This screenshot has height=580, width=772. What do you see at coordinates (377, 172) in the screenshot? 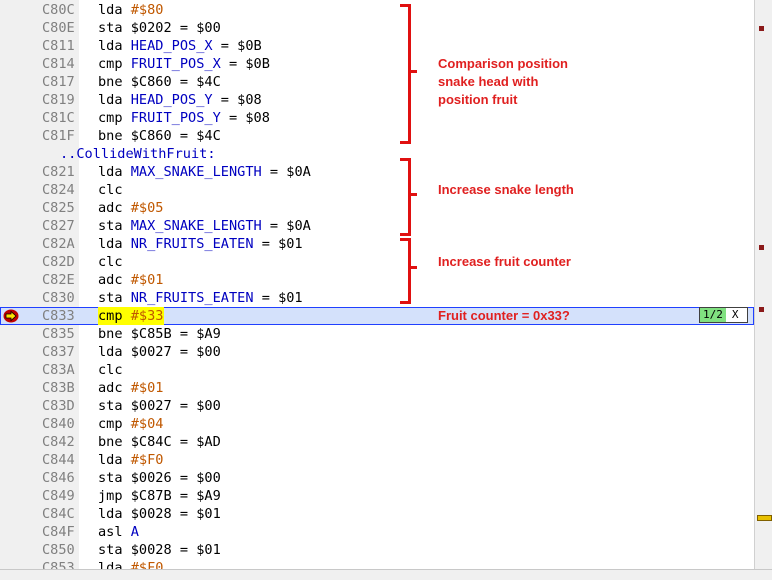
I see `code-row: C821 lda MAX_SNAKE_LENGTH = $0A` at bounding box center [377, 172].